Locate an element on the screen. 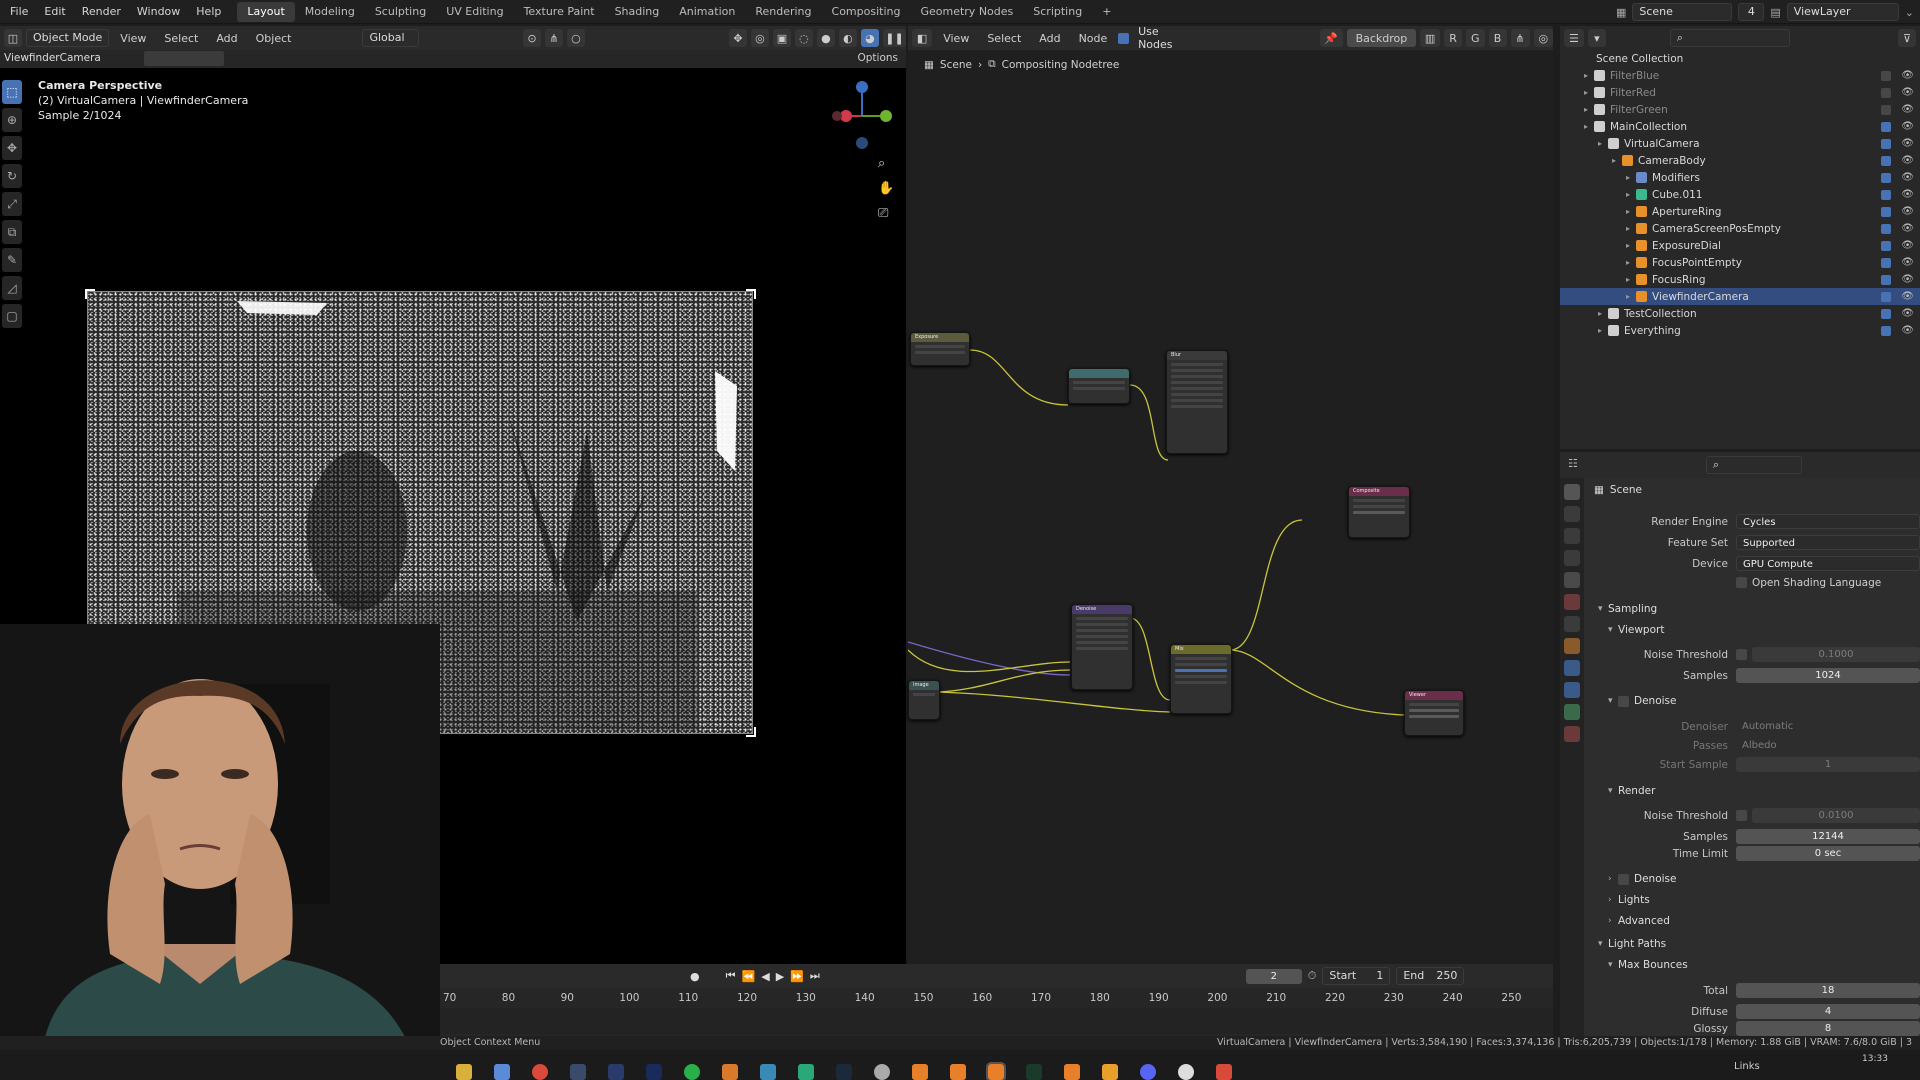  r-noise-checkbox is located at coordinates (1741, 815).